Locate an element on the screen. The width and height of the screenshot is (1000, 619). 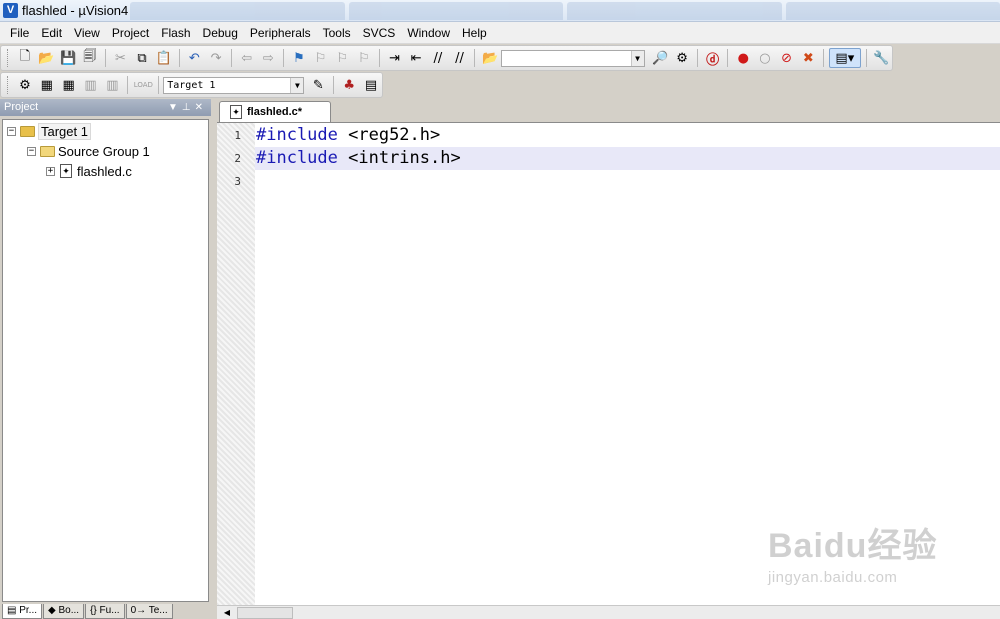
window-layout-icon: ▤▾ is located at coordinates (845, 58).